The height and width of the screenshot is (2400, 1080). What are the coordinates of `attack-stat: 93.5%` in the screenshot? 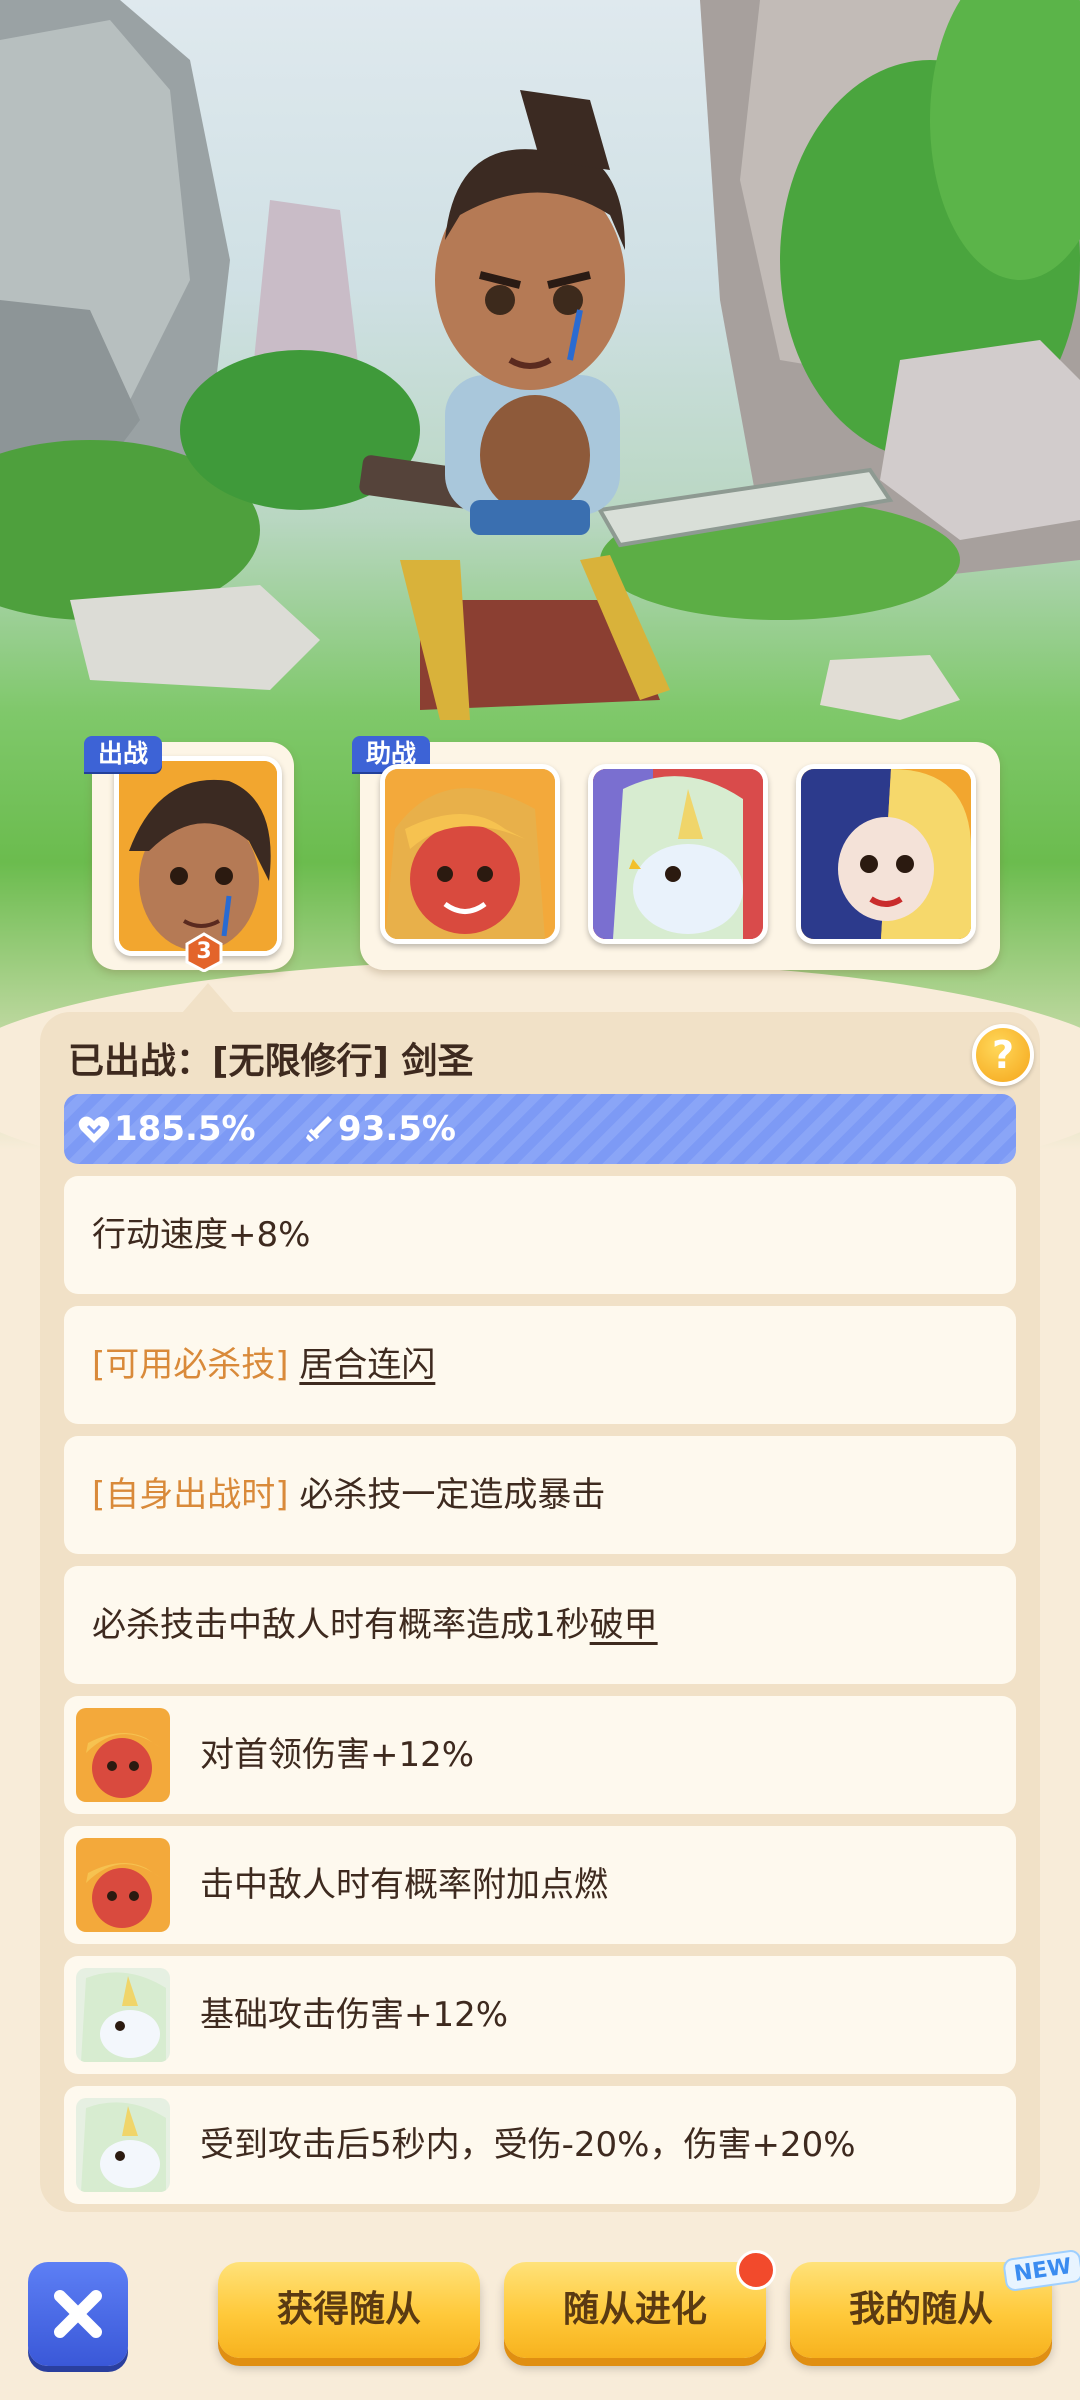 It's located at (380, 1129).